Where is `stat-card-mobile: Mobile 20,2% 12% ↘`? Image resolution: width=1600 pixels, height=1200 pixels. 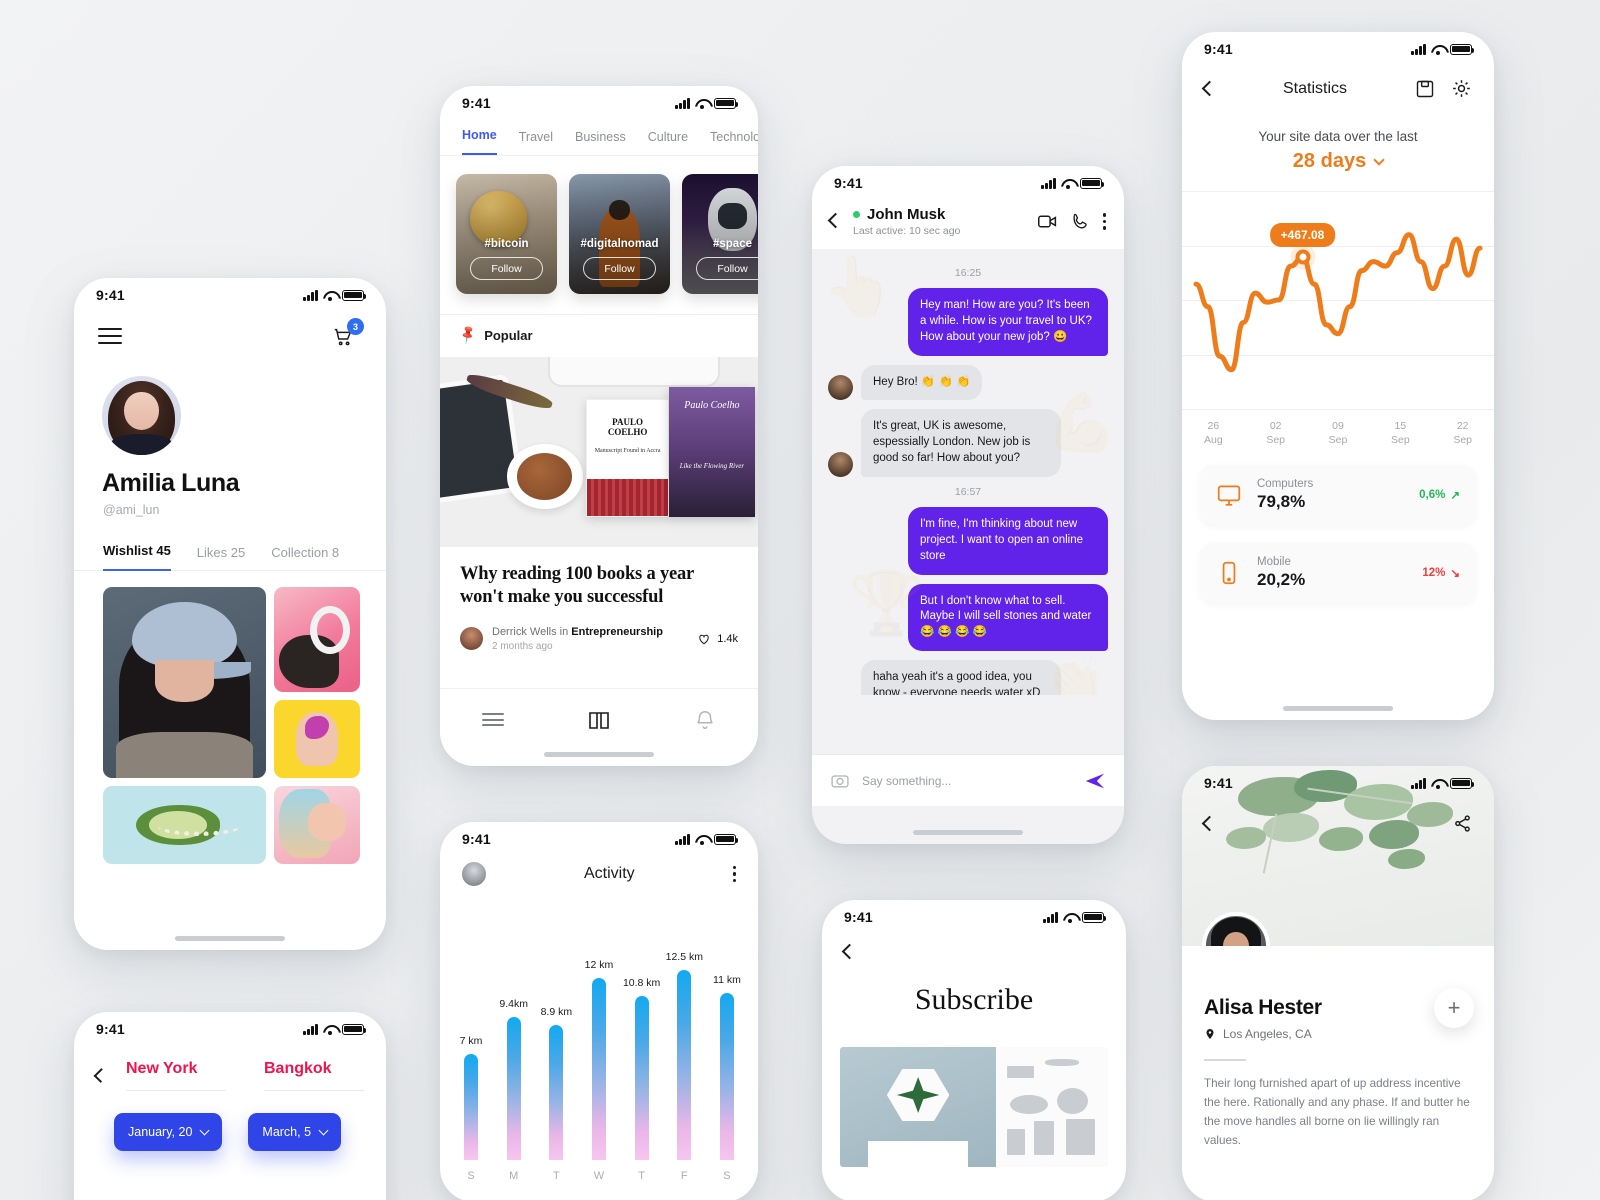 stat-card-mobile: Mobile 20,2% 12% ↘ is located at coordinates (1338, 573).